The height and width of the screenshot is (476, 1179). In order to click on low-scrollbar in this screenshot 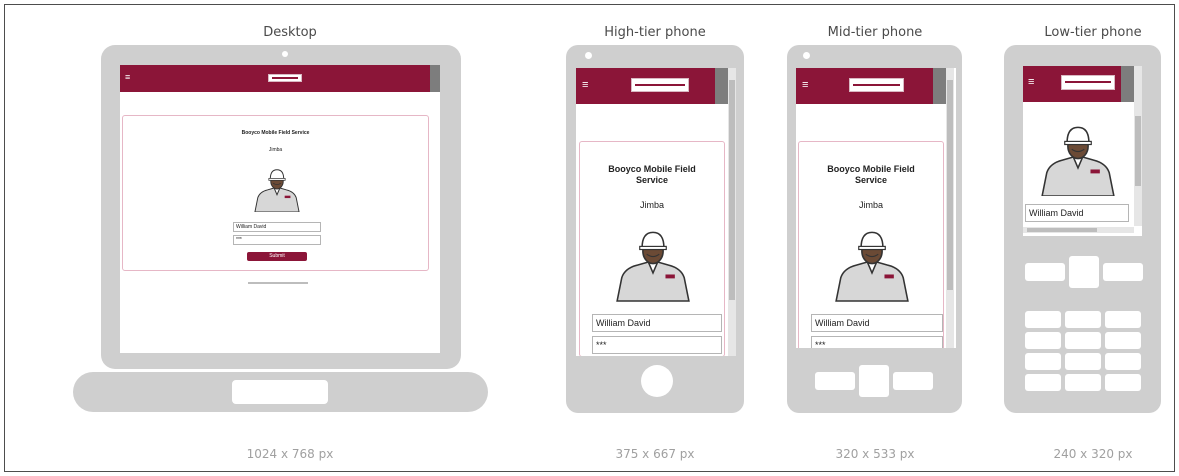, I will do `click(1138, 146)`.